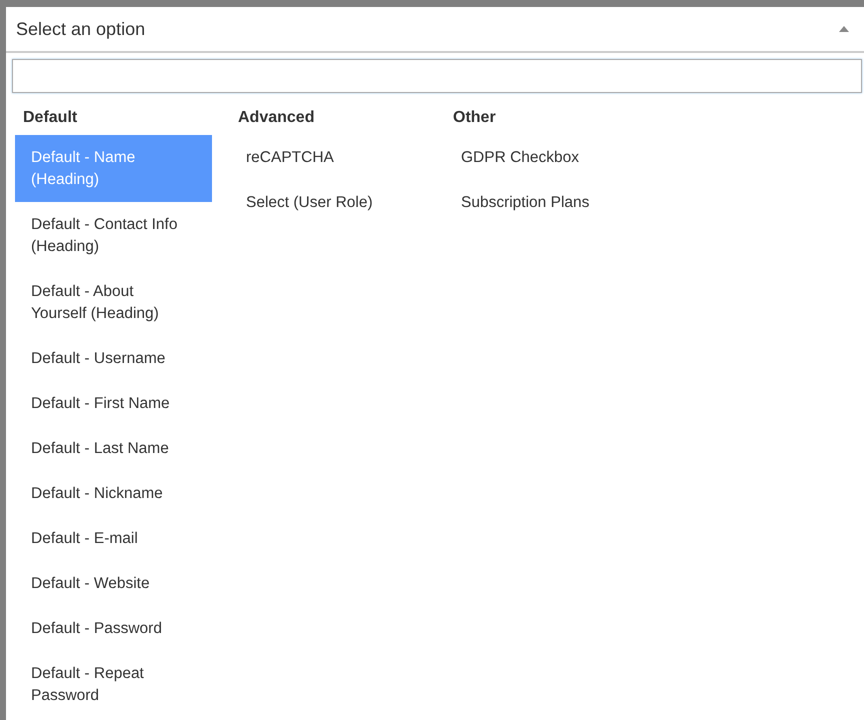 This screenshot has width=864, height=720. What do you see at coordinates (276, 118) in the screenshot?
I see `group-heading: Advanced` at bounding box center [276, 118].